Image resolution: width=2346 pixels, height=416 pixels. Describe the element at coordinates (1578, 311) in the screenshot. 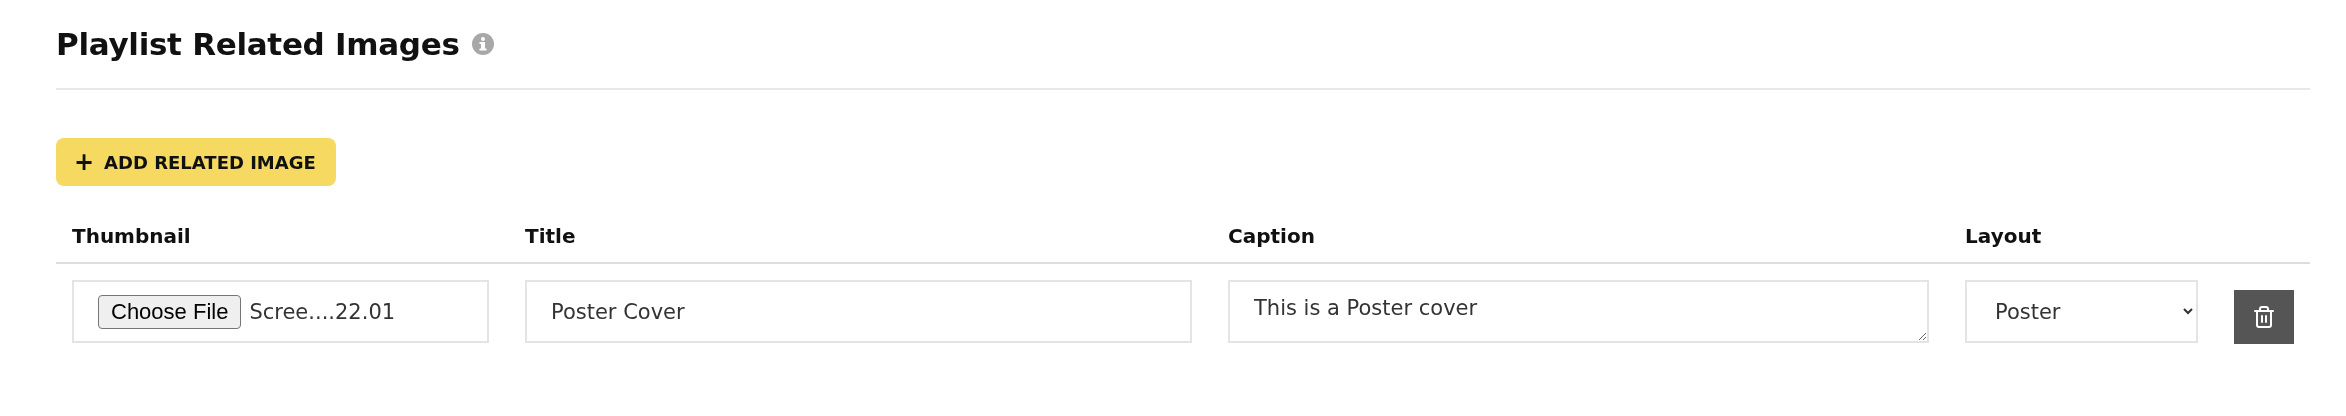

I see `caption-field: This is a Poster cover` at that location.